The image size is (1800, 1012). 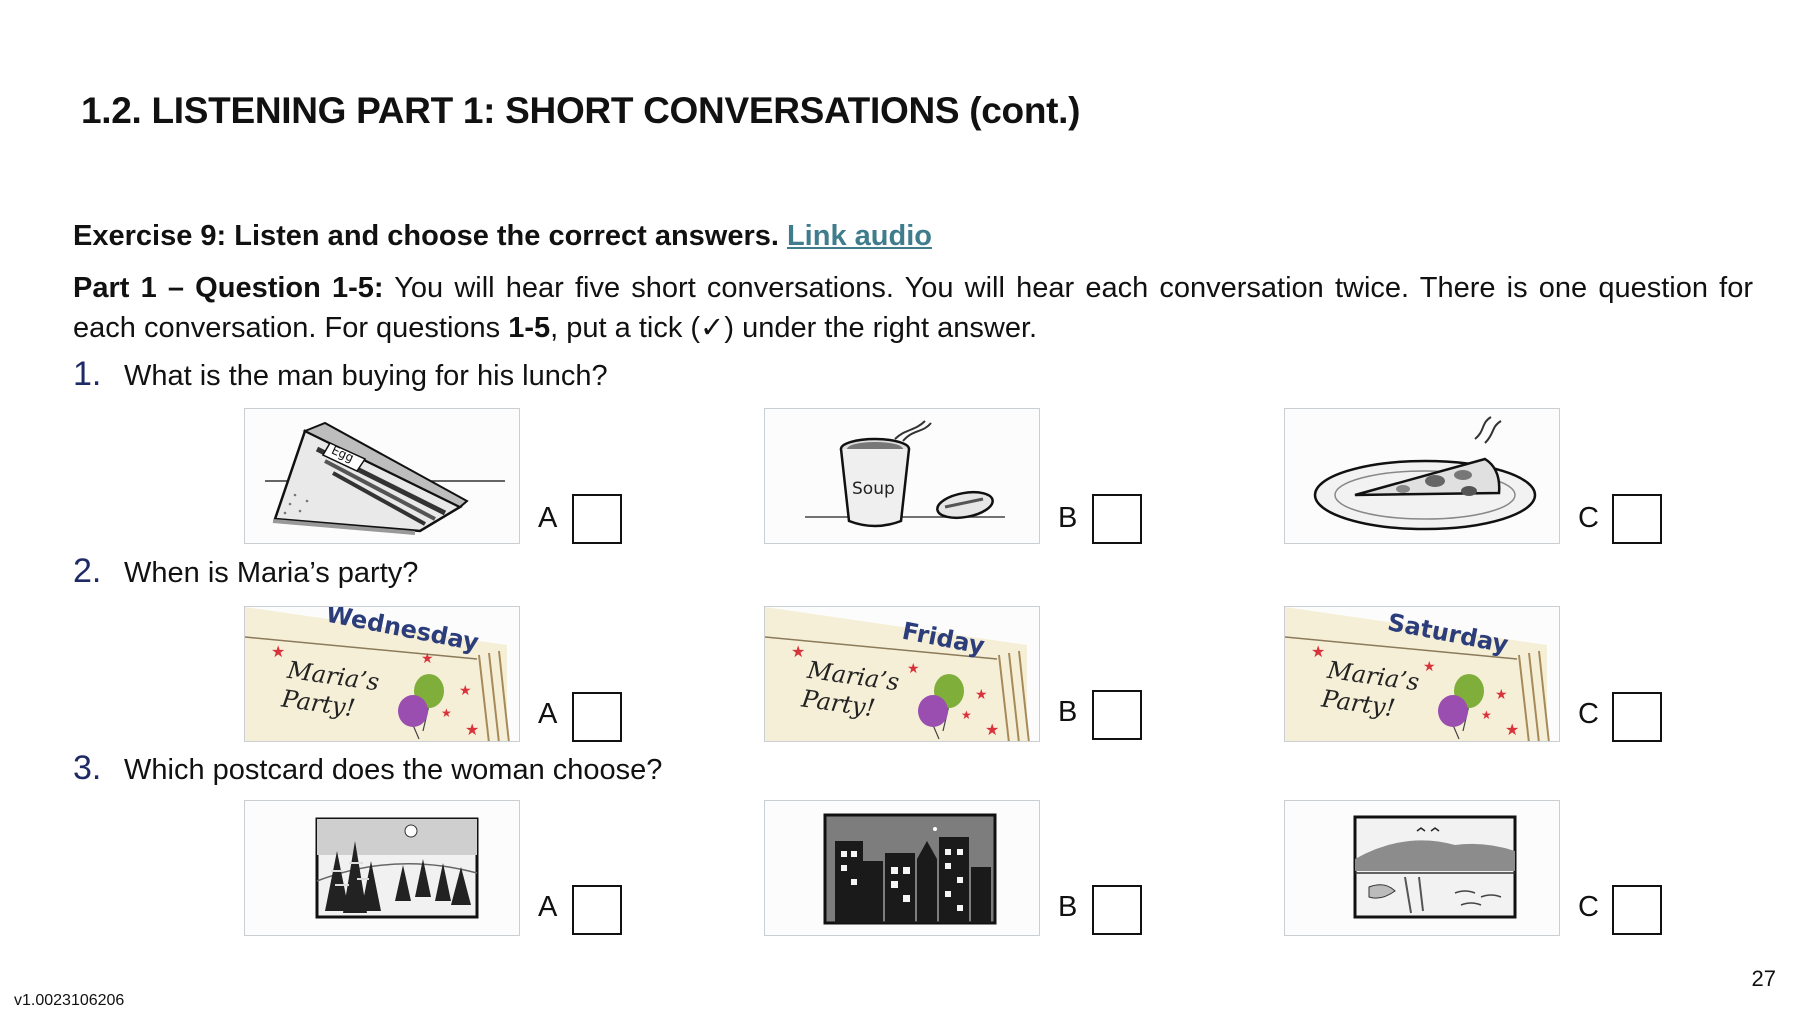 I want to click on cup-label: Soup, so click(x=873, y=489).